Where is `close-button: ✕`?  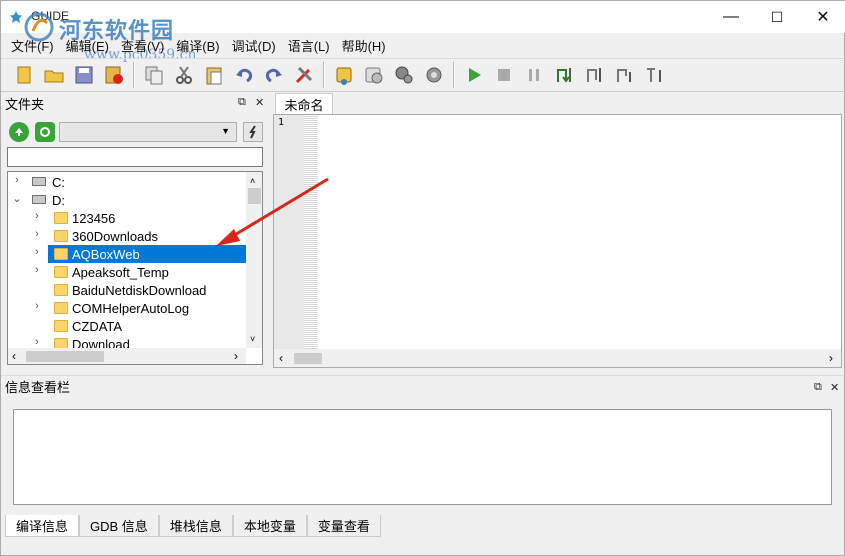
close-button: ✕ is located at coordinates (822, 17).